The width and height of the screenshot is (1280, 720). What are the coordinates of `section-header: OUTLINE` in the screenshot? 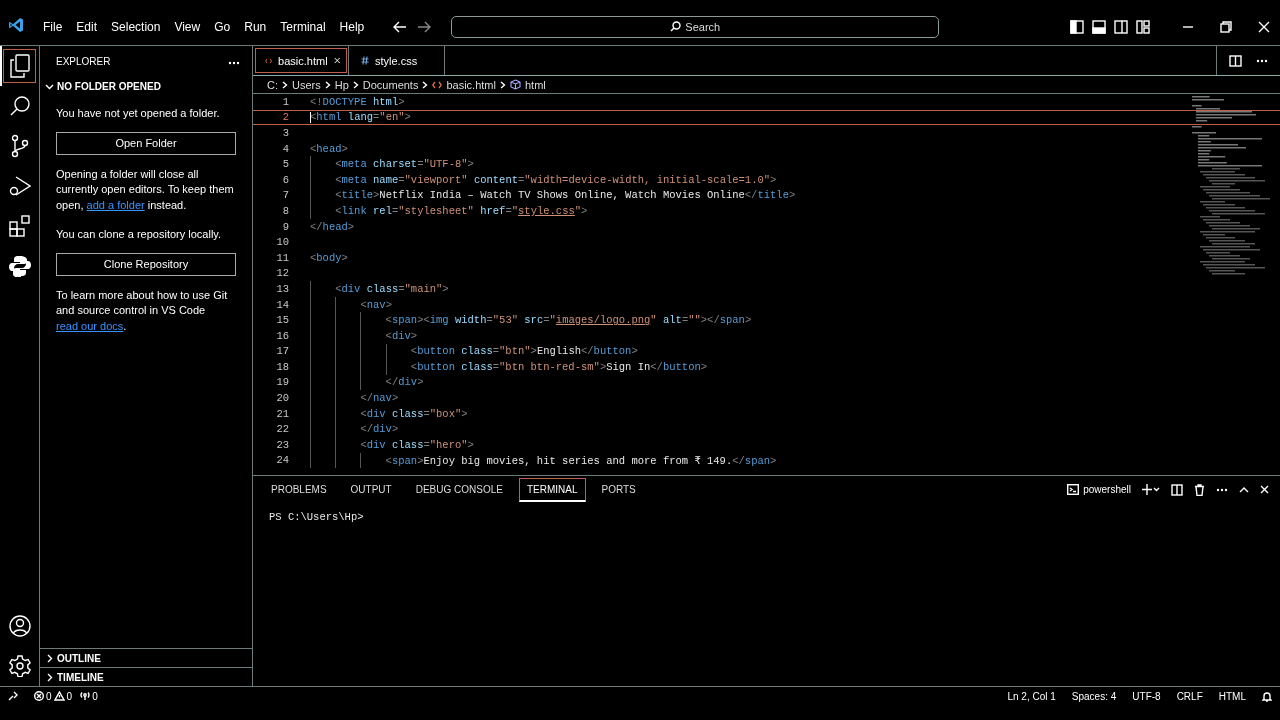 It's located at (79, 658).